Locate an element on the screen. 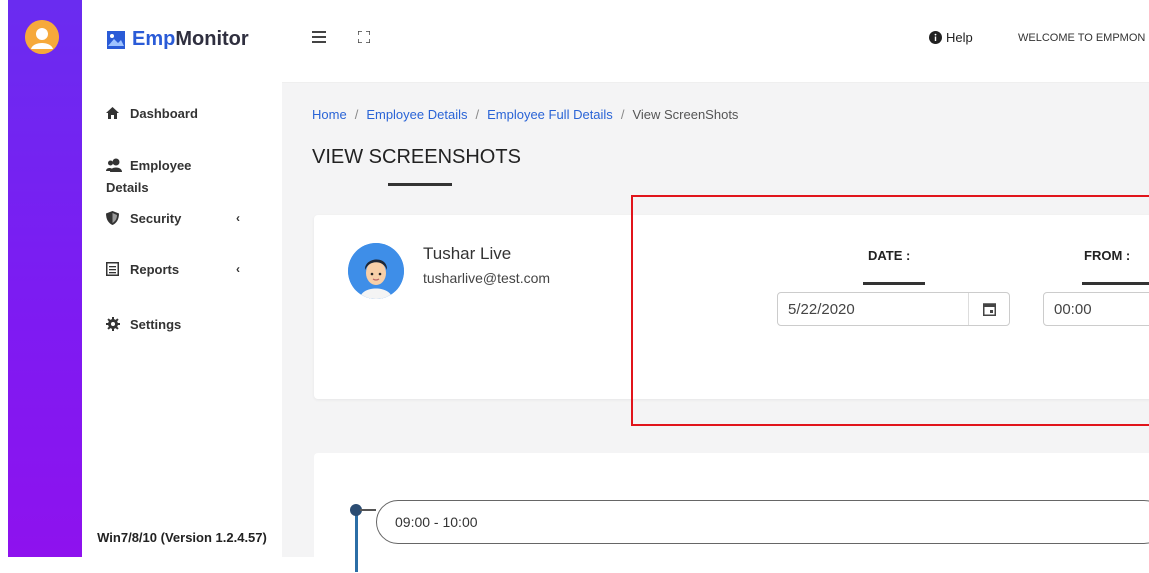 This screenshot has width=1149, height=573. sidebar-item-settings: Settings is located at coordinates (143, 325).